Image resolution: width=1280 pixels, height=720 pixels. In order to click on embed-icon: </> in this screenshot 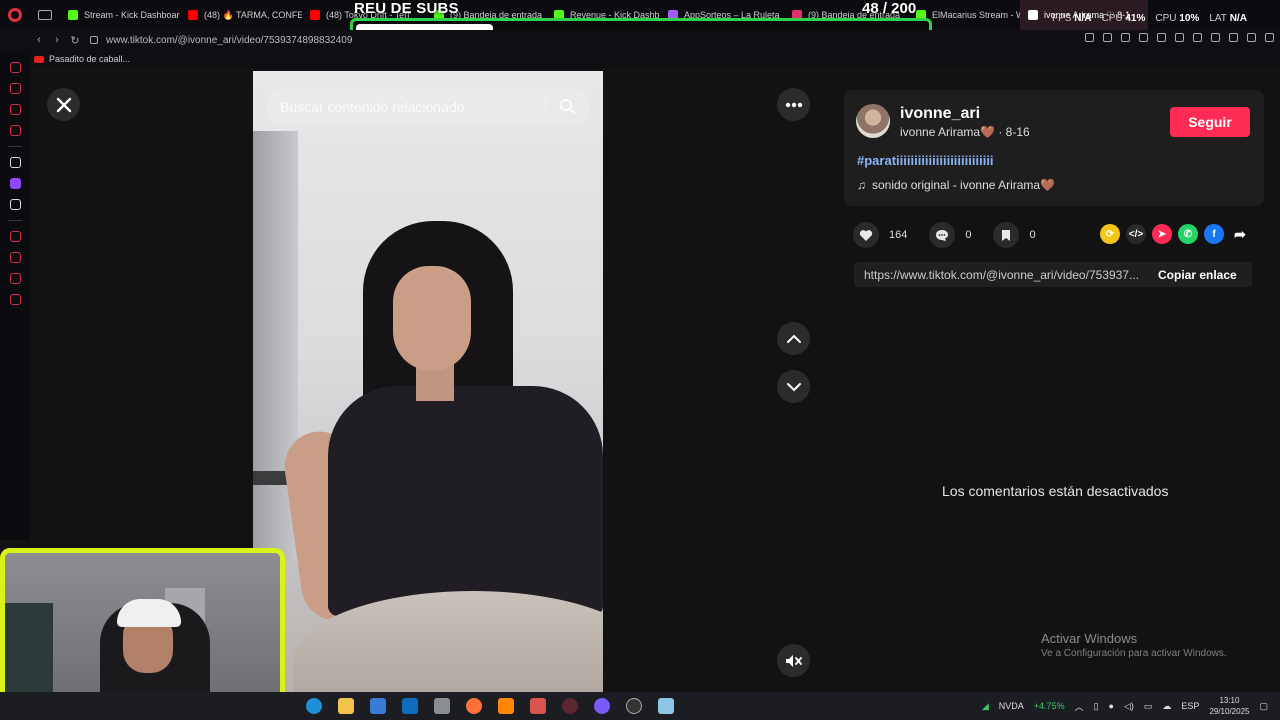, I will do `click(1136, 234)`.